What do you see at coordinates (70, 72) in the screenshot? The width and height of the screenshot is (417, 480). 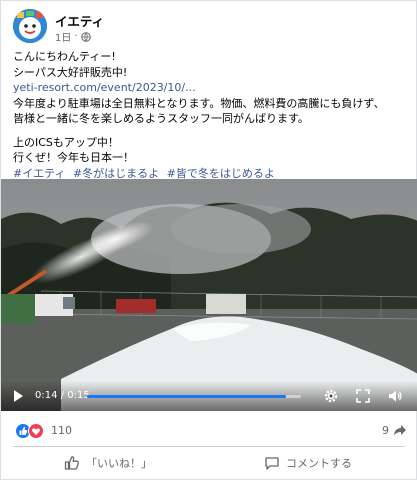 I see `season-pass-line: シーパス大好評販売中!` at bounding box center [70, 72].